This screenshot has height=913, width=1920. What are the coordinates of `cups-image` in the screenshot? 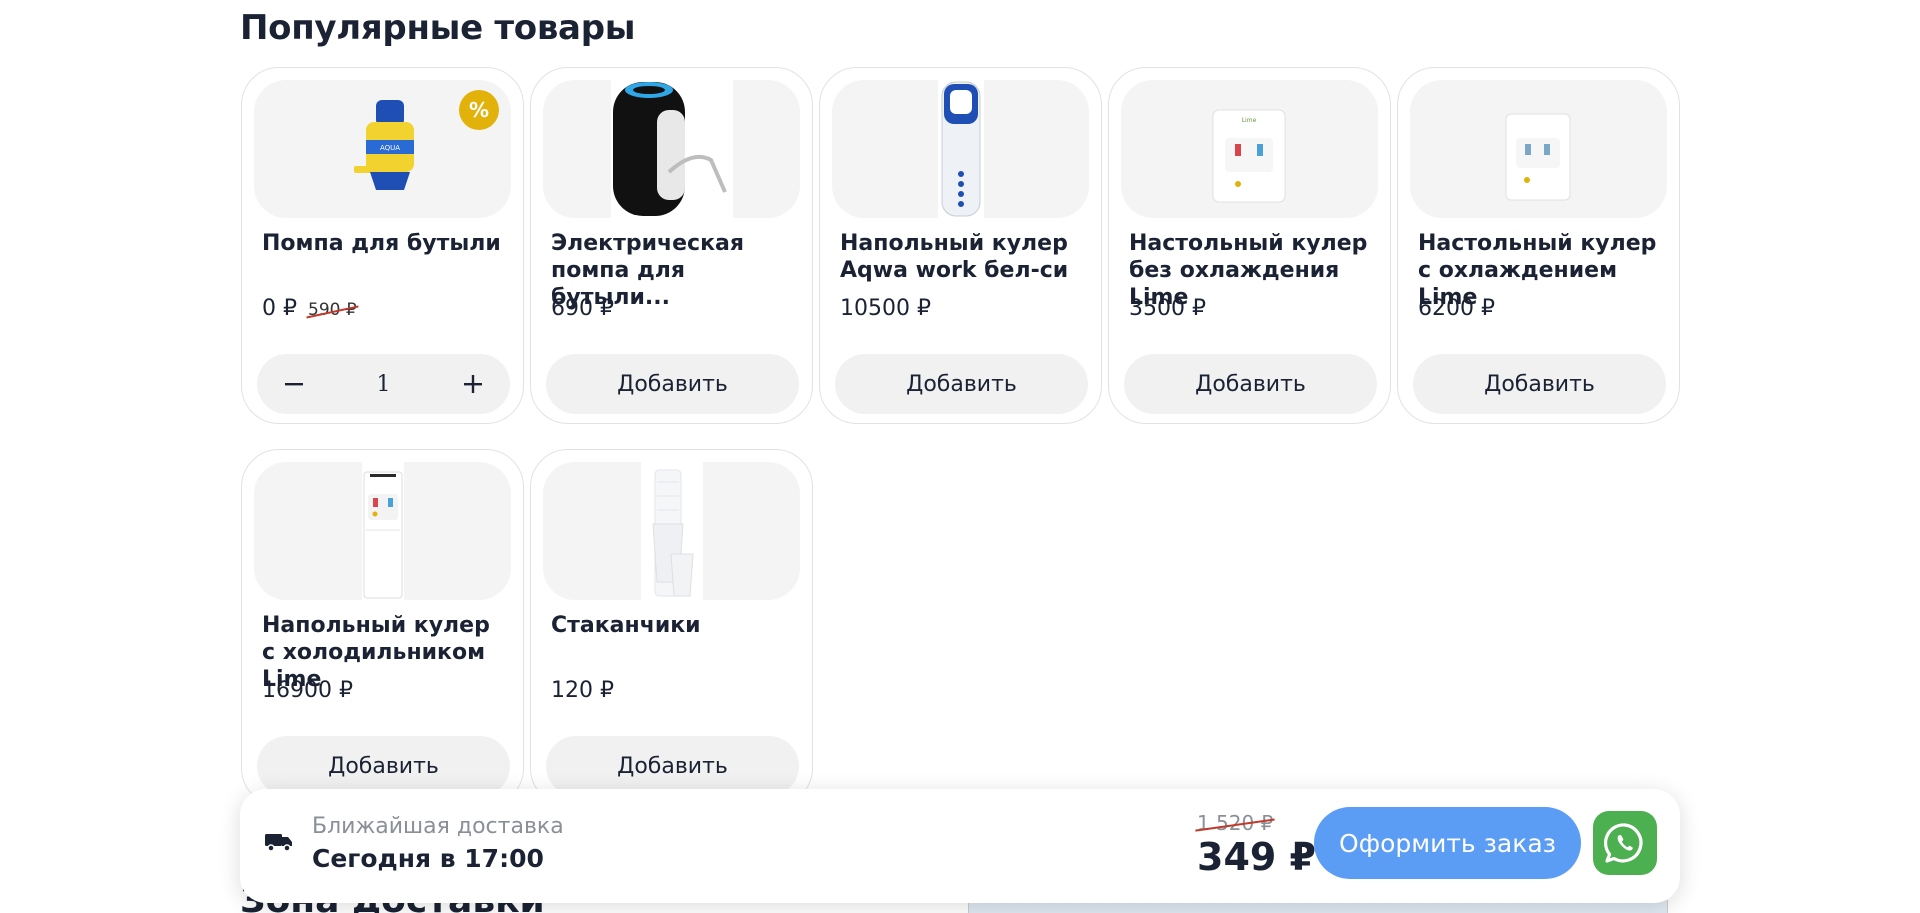 It's located at (672, 531).